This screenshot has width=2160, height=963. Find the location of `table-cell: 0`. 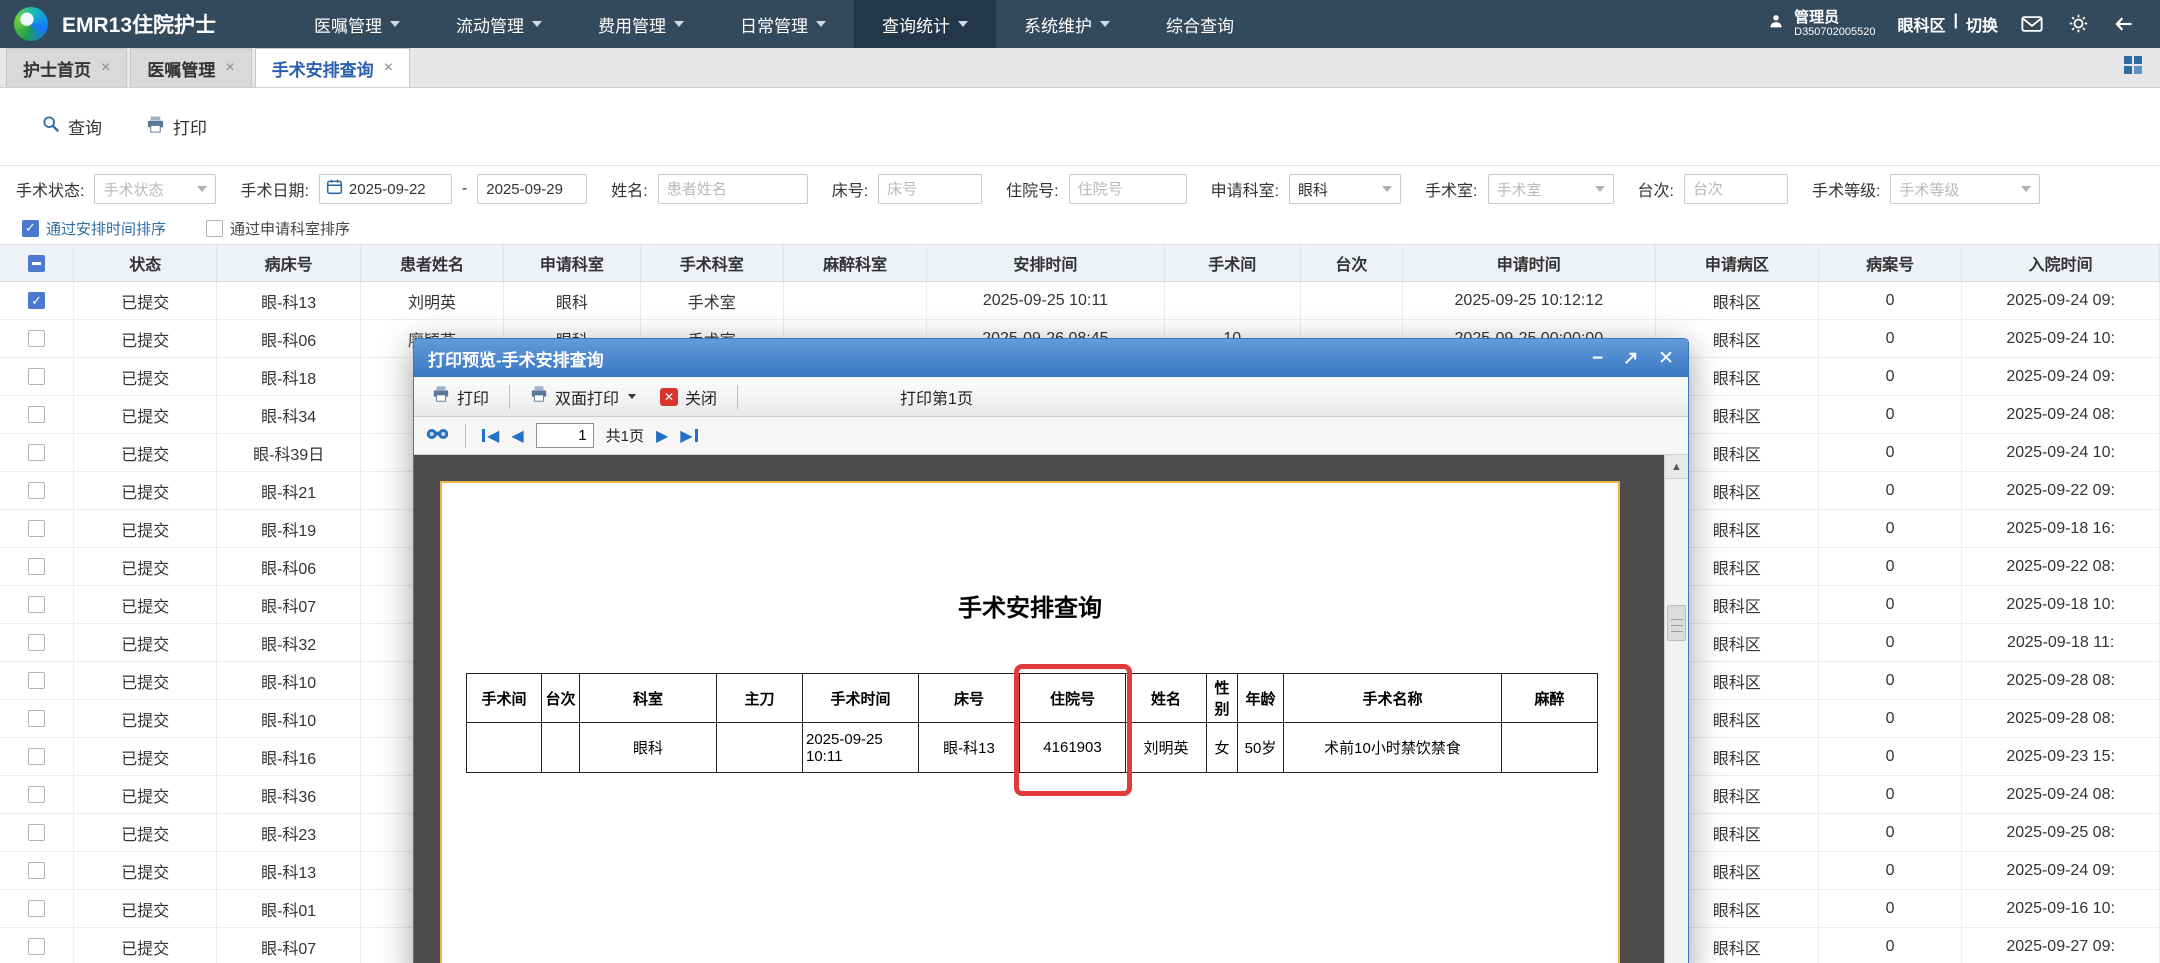

table-cell: 0 is located at coordinates (1891, 832).